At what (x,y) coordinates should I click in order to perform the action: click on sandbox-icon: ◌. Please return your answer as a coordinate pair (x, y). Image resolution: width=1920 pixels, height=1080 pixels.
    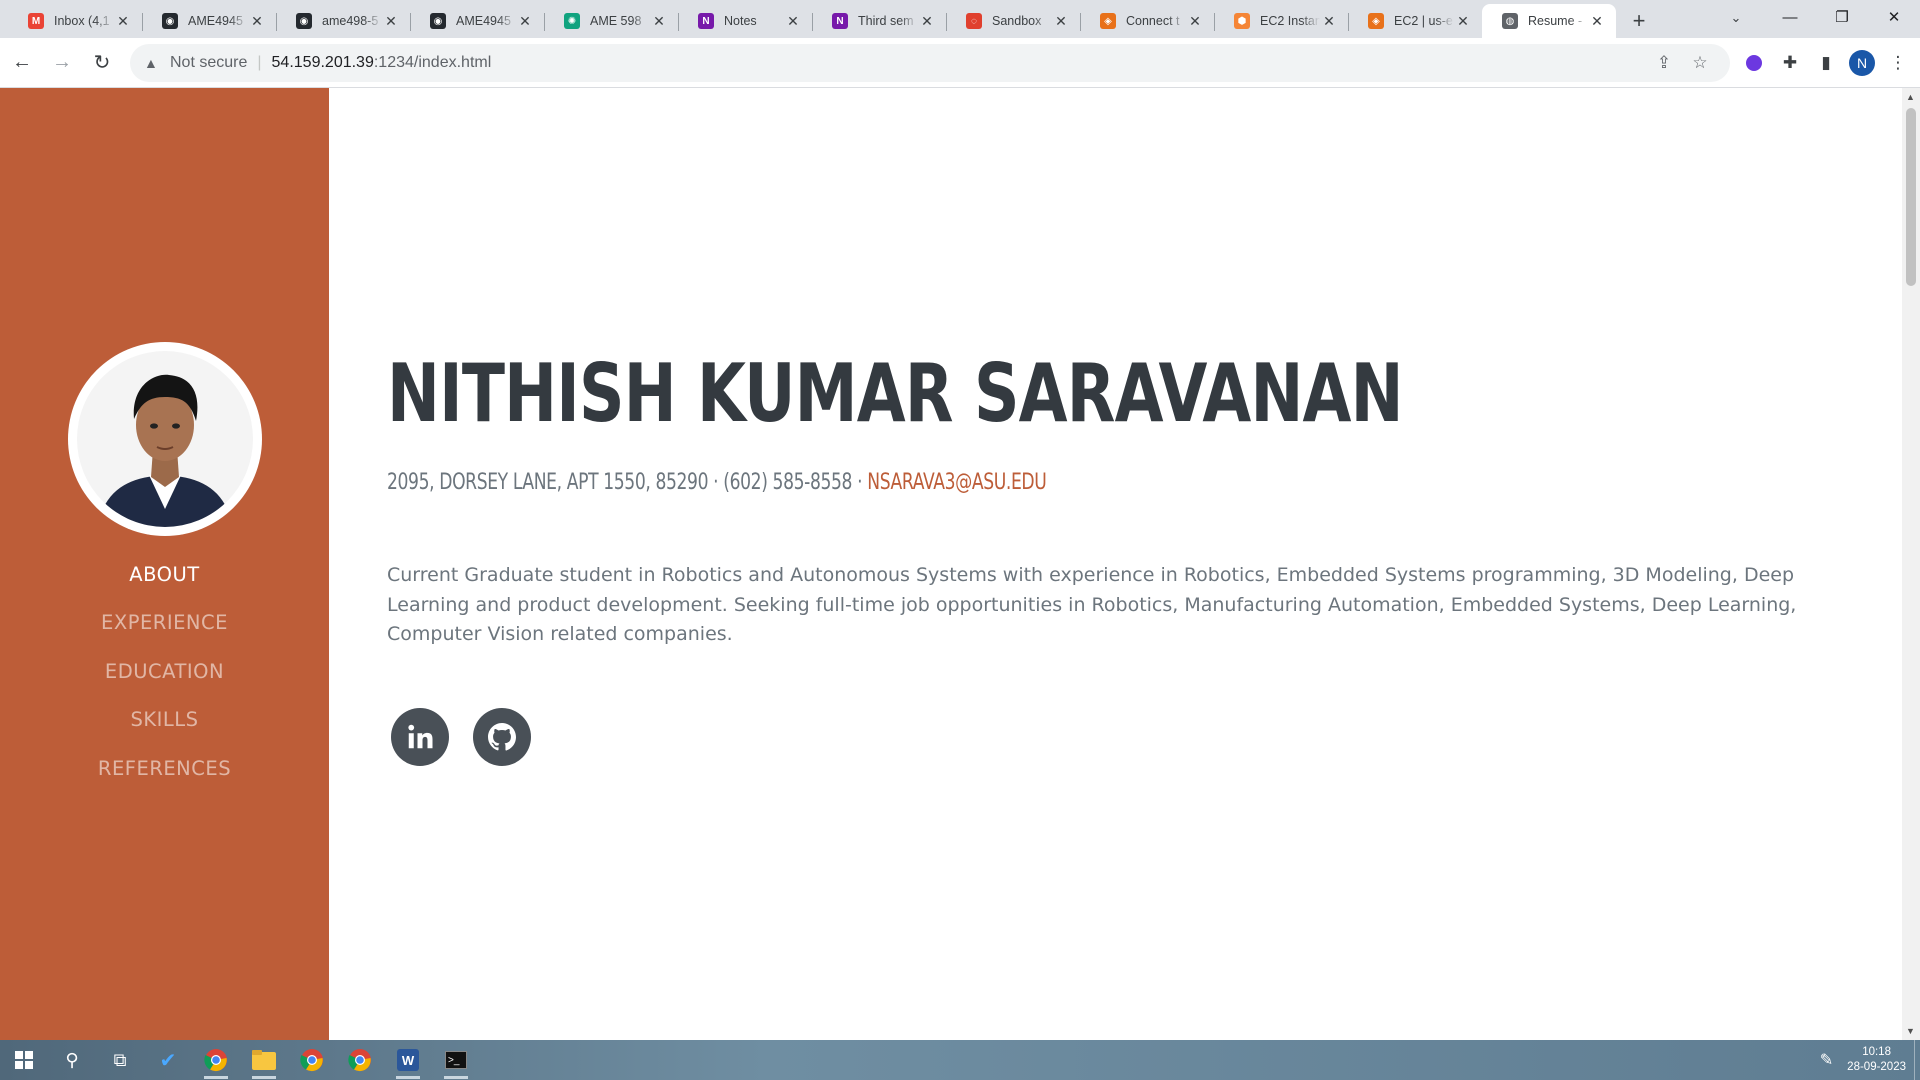
    Looking at the image, I should click on (974, 21).